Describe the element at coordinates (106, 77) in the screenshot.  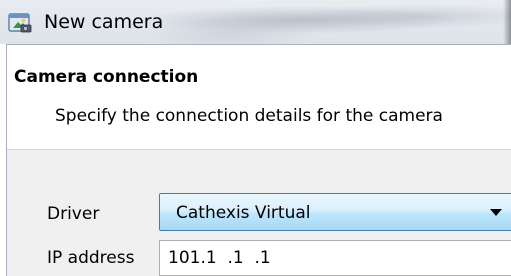
I see `page-title: Camera connection` at that location.